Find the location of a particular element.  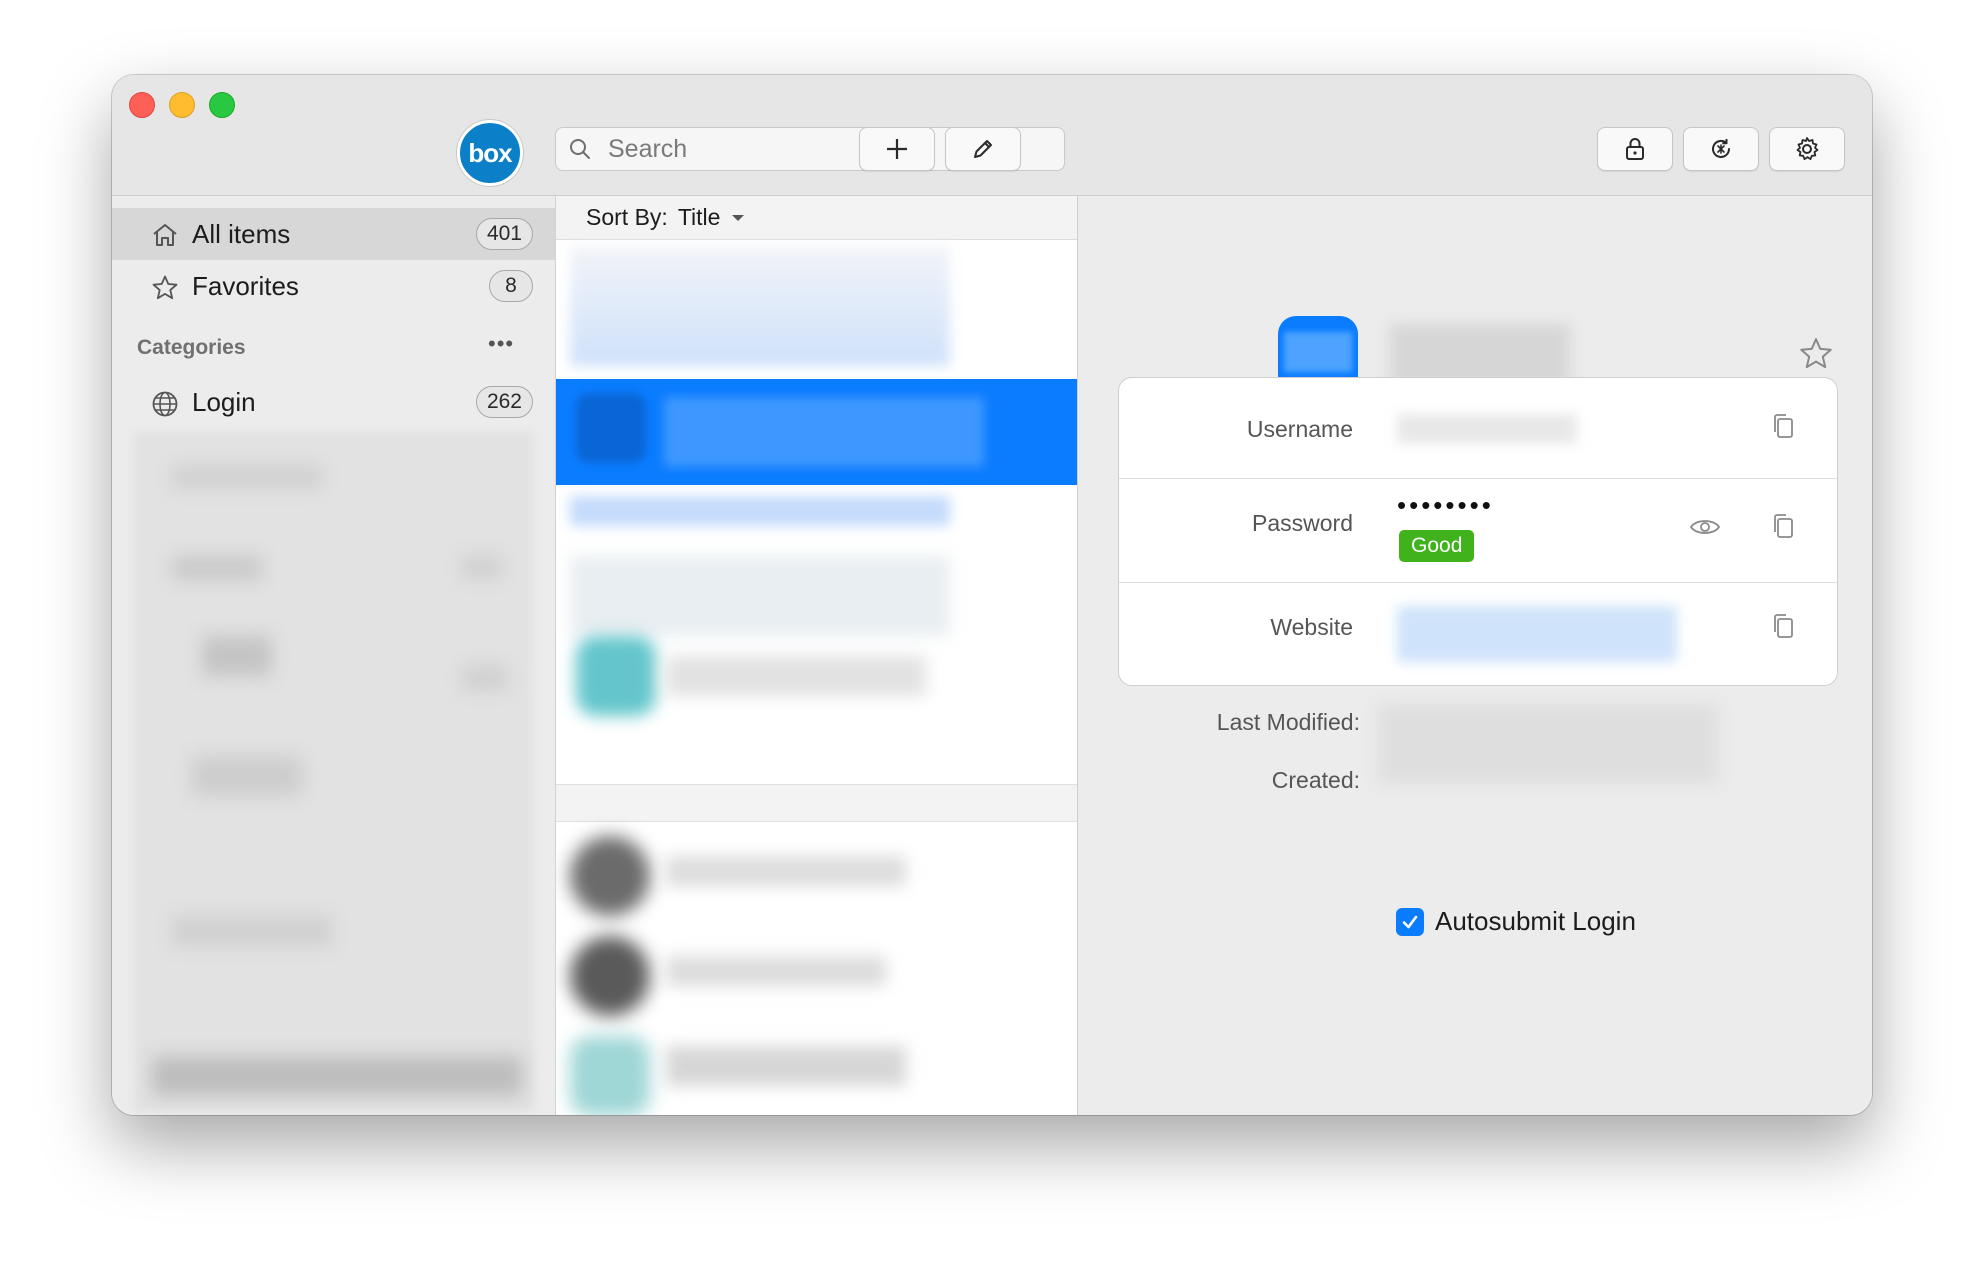

globe-icon is located at coordinates (165, 404).